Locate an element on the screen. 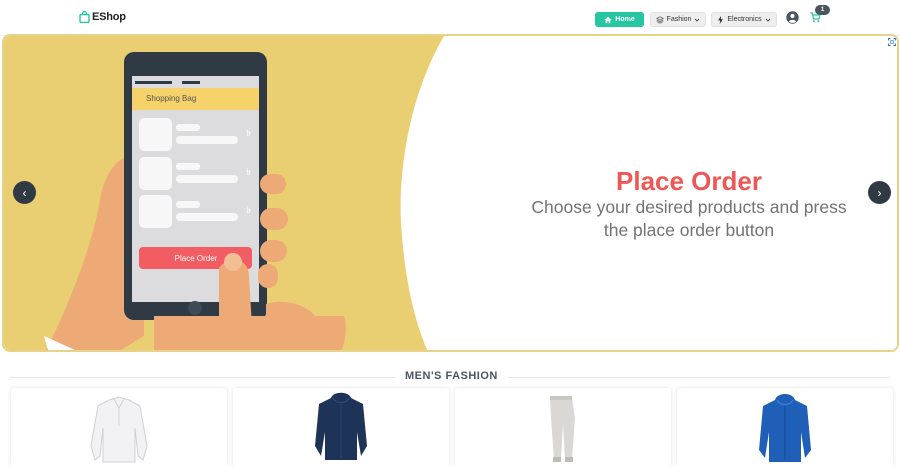  home-nav-button: Home is located at coordinates (619, 19).